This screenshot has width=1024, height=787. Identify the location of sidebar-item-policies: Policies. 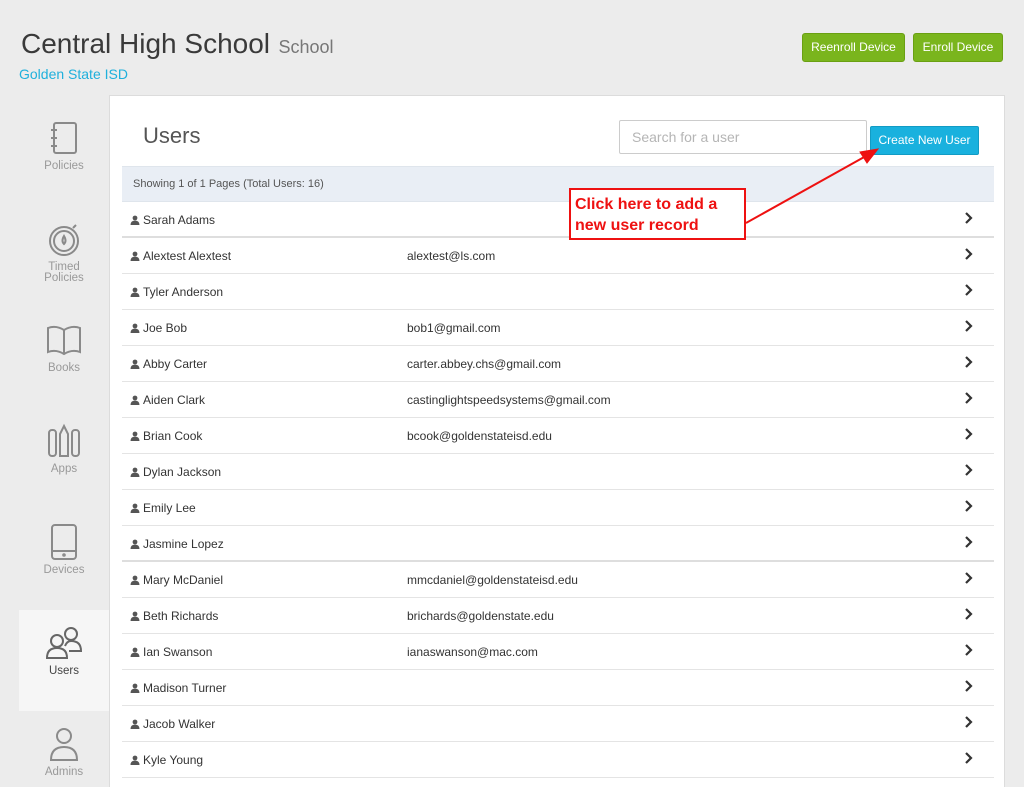
(64, 155).